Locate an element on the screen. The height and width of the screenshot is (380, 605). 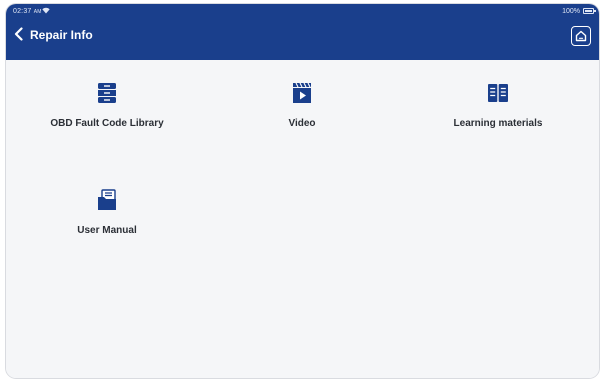
tile-user-manual: User Manual is located at coordinates (107, 207).